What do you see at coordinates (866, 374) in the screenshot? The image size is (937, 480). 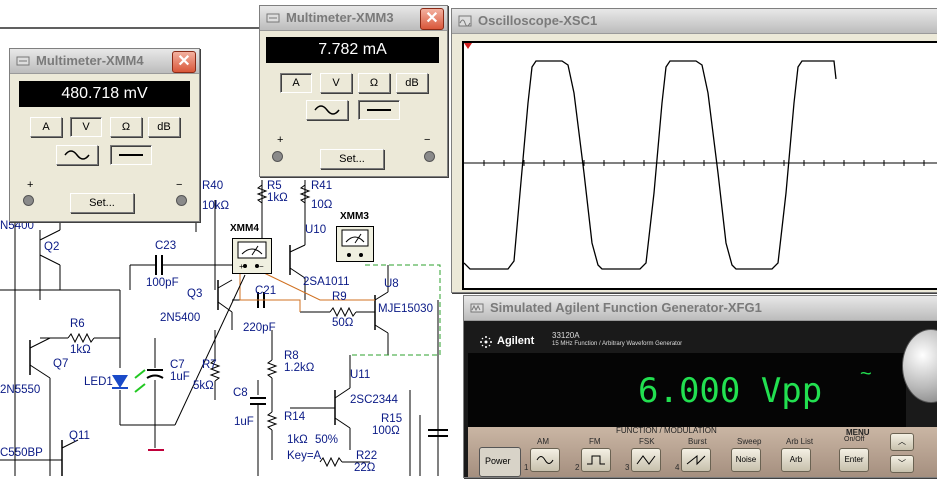 I see `sine-indicator-icon: ~` at bounding box center [866, 374].